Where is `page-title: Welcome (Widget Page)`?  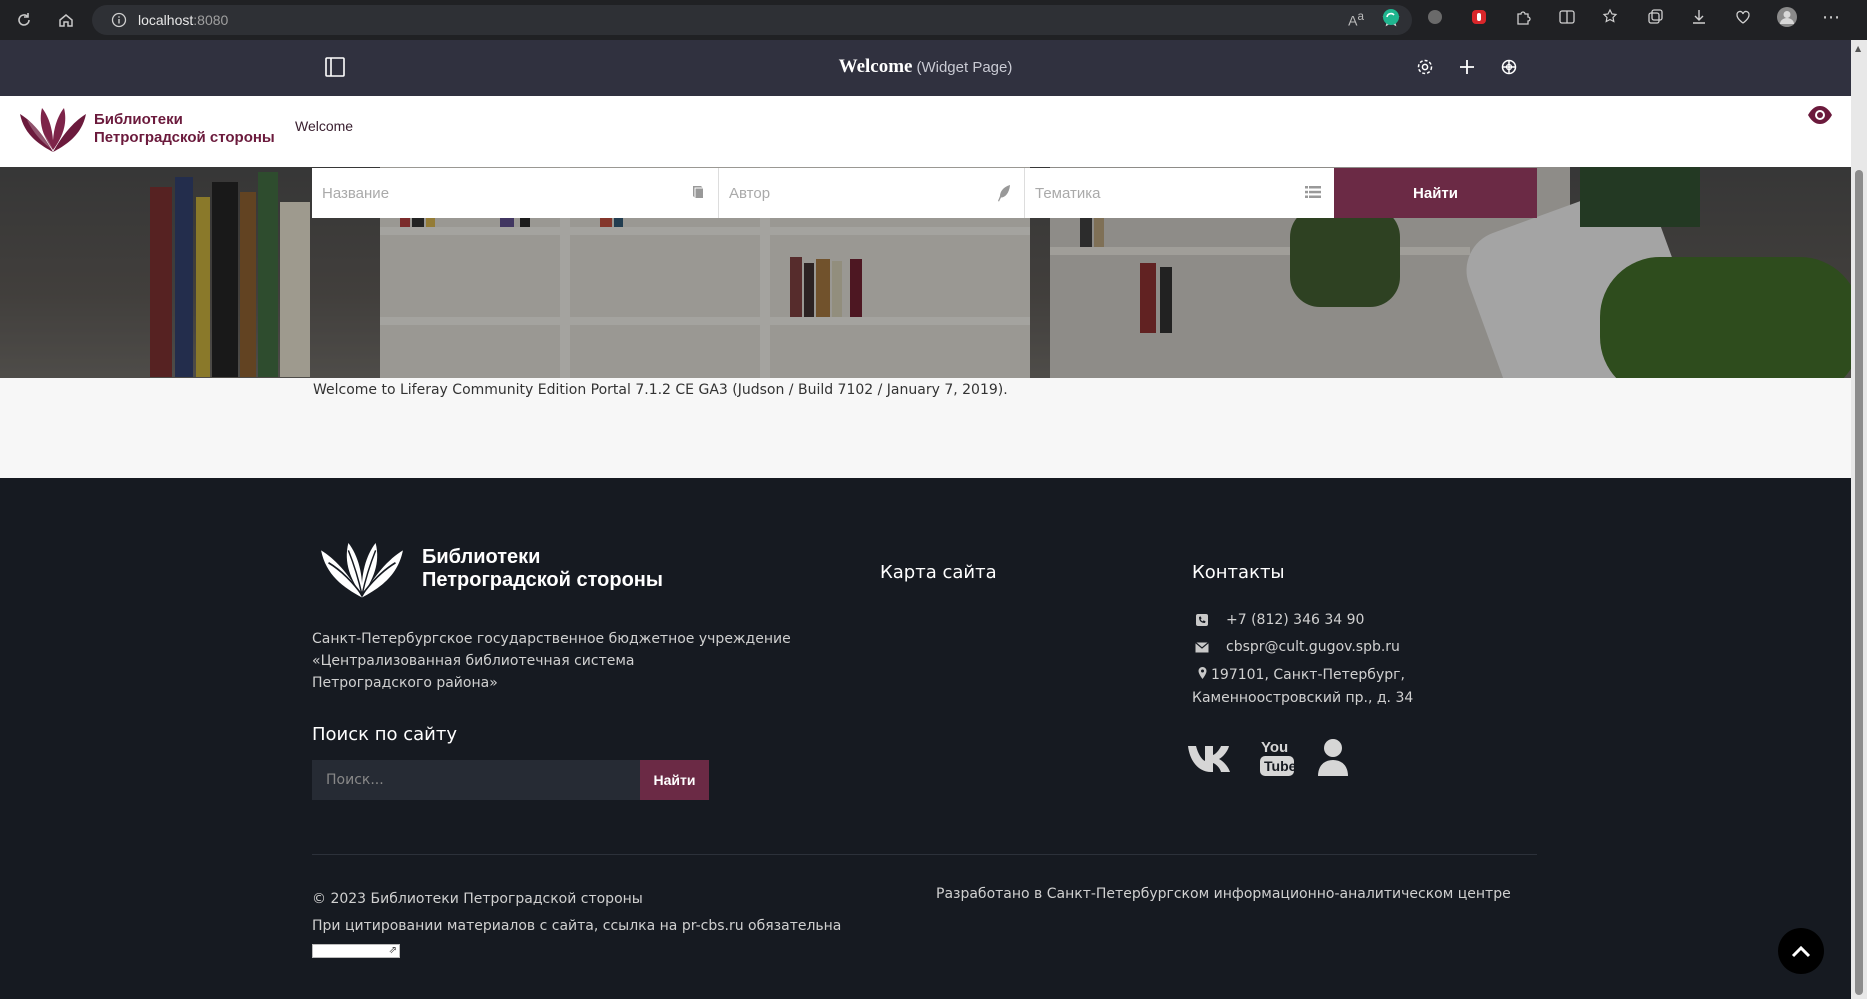 page-title: Welcome (Widget Page) is located at coordinates (925, 66).